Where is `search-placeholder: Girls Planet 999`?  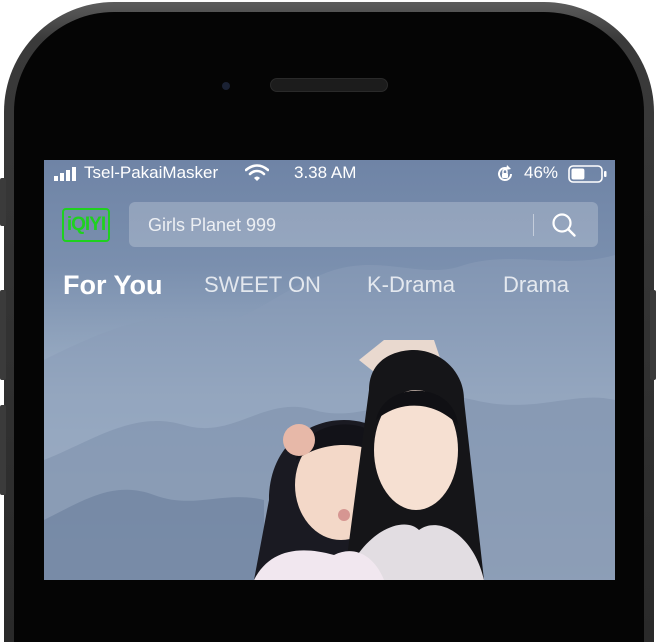
search-placeholder: Girls Planet 999 is located at coordinates (212, 225).